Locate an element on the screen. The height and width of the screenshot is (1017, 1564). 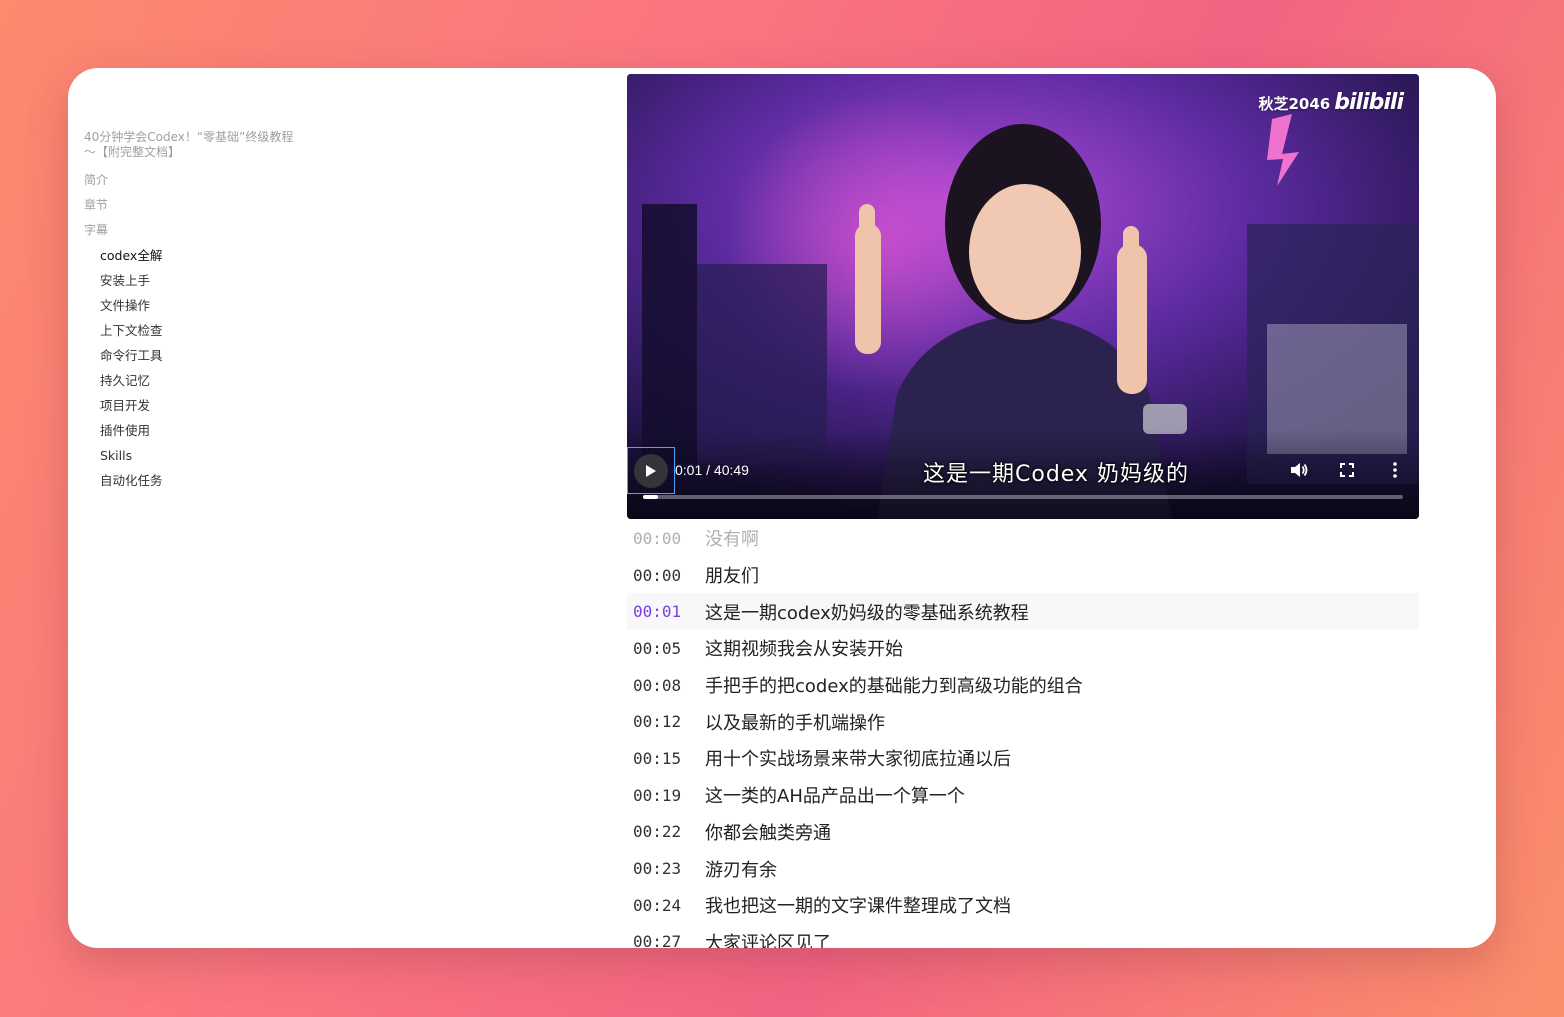
transcript-timestamp: 00:27 is located at coordinates (666, 940).